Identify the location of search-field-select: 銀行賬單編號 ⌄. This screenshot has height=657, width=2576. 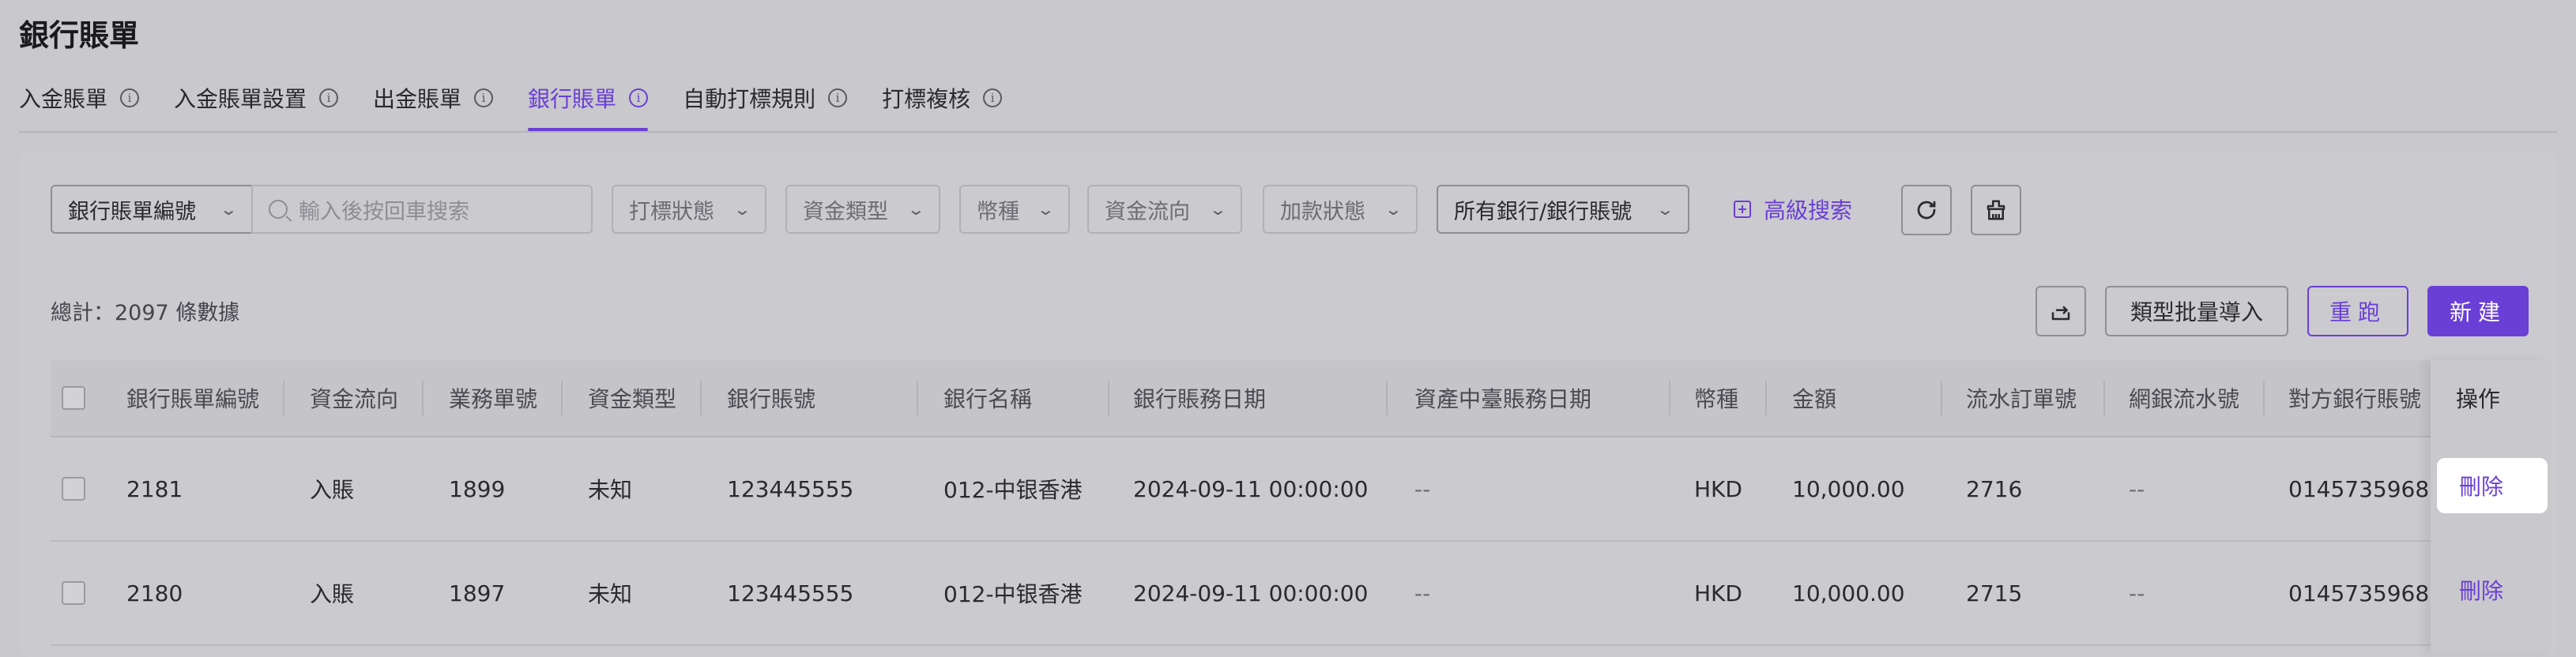
(152, 209).